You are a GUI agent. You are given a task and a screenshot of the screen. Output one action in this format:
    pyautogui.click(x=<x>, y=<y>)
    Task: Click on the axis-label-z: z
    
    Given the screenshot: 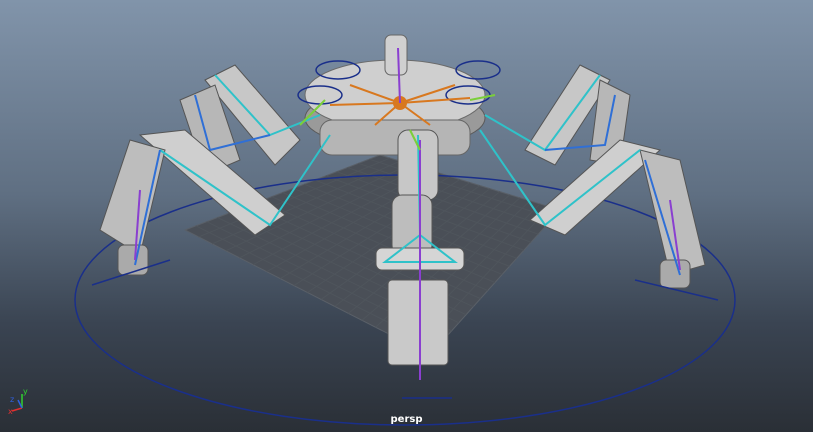 What is the action you would take?
    pyautogui.click(x=12, y=399)
    